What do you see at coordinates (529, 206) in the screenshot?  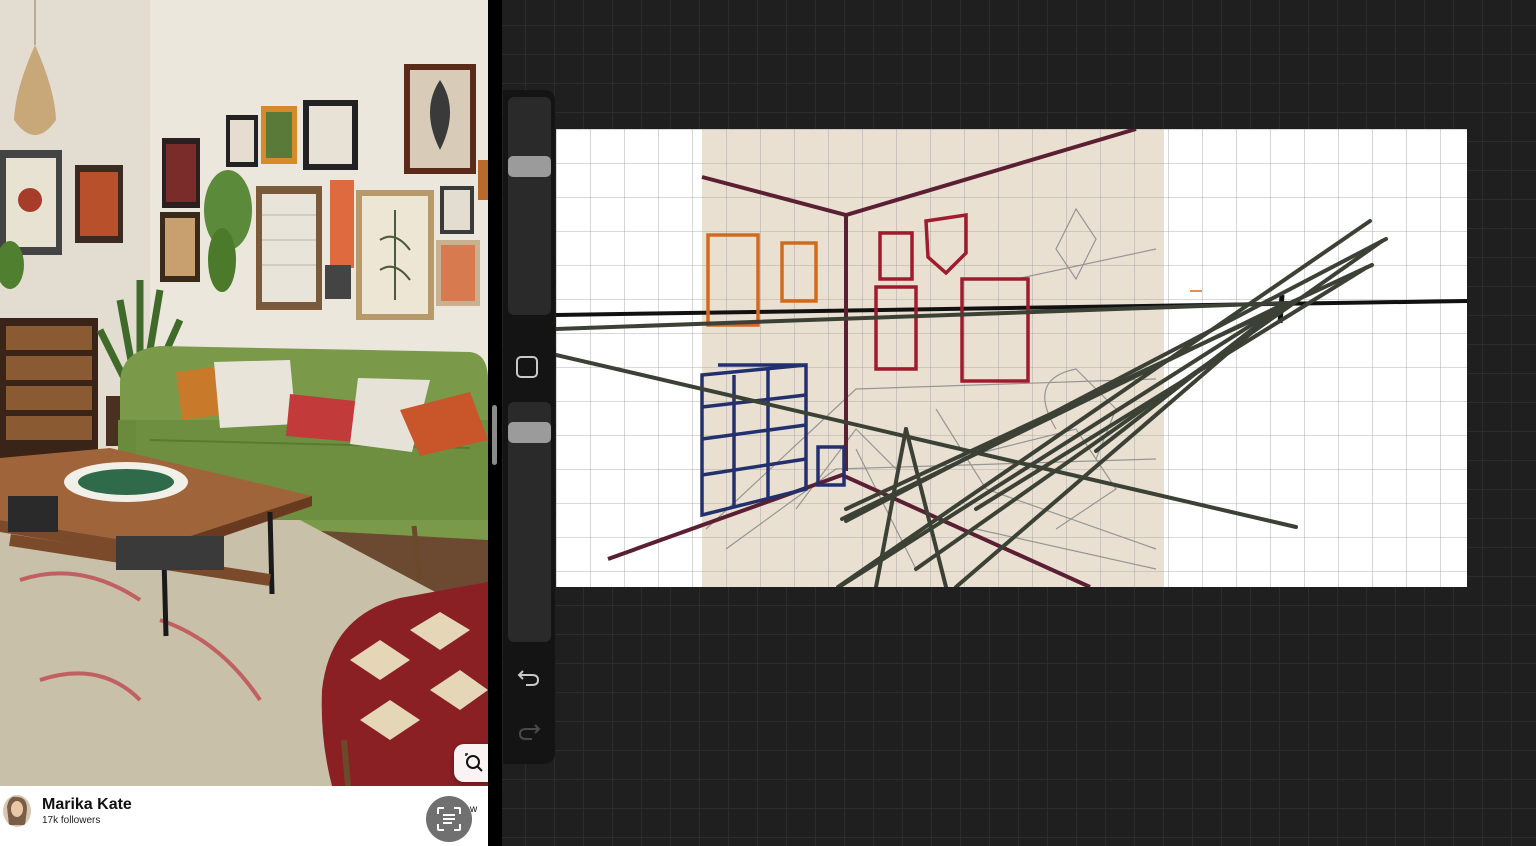 I see `brush-size-slider` at bounding box center [529, 206].